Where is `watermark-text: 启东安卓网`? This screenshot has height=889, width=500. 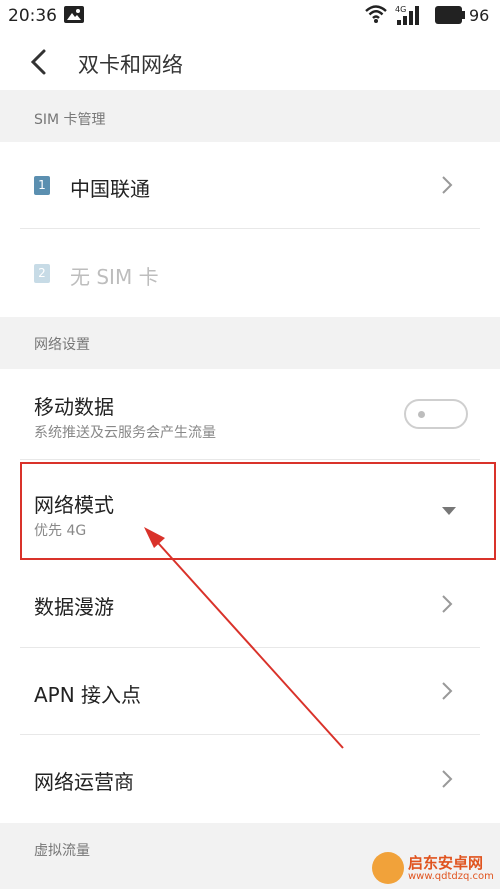
watermark-text: 启东安卓网 is located at coordinates (446, 863).